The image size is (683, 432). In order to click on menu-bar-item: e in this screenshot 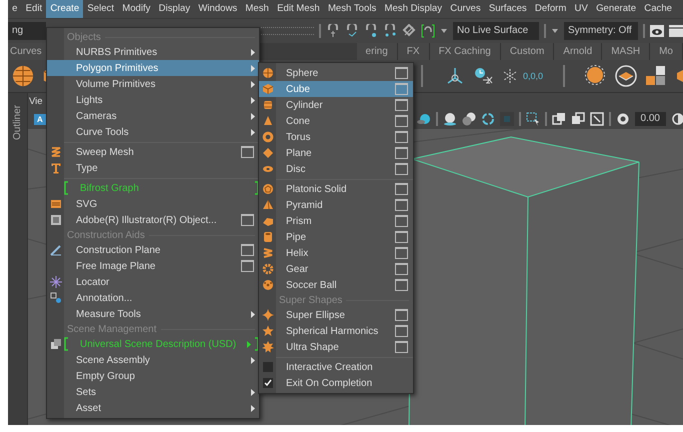, I will do `click(15, 9)`.